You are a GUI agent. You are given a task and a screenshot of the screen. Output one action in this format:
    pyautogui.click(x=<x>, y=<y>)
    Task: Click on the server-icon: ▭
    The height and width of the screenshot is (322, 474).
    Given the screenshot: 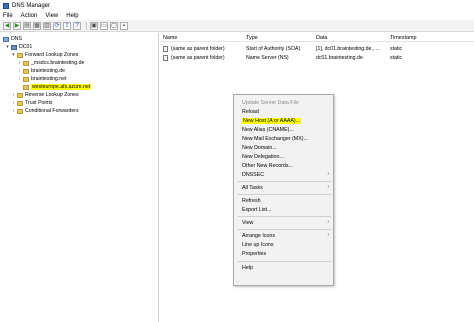 What is the action you would take?
    pyautogui.click(x=104, y=25)
    